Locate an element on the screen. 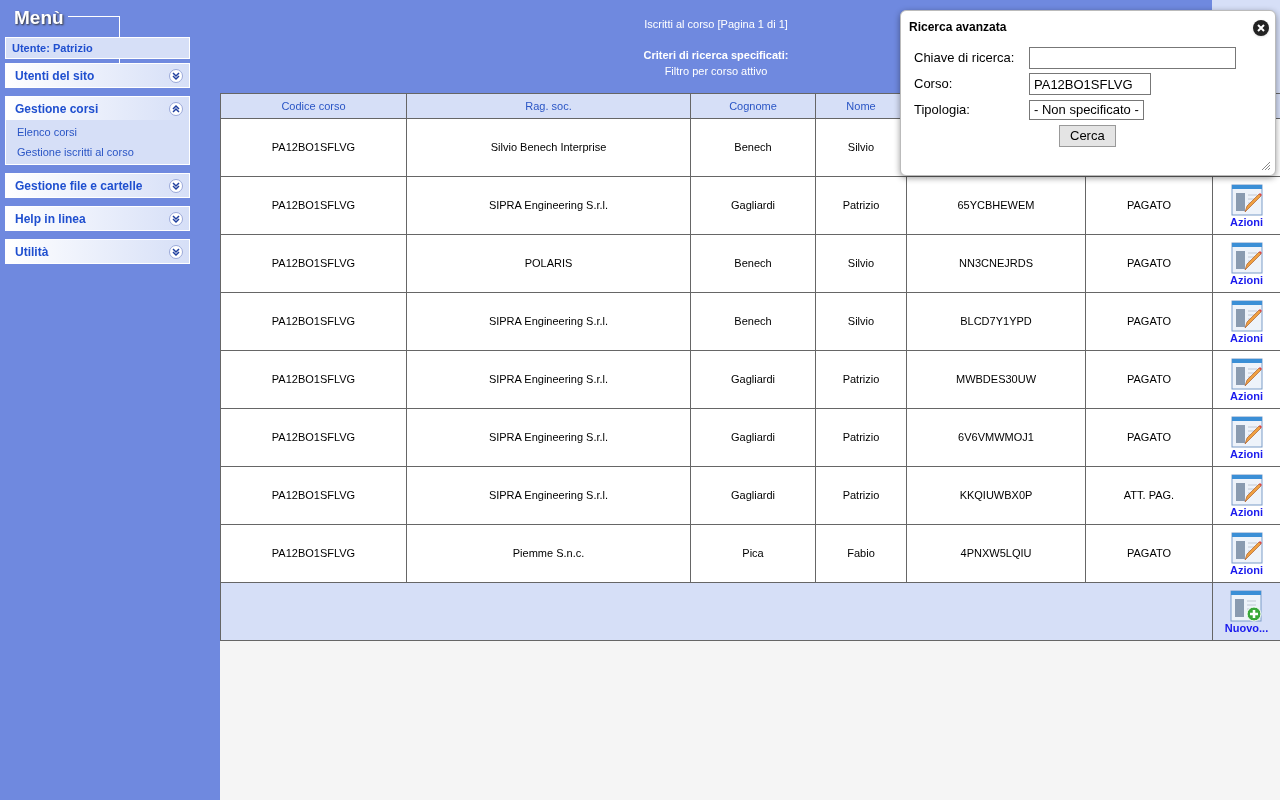 The width and height of the screenshot is (1280, 800). field-label: Corso: is located at coordinates (934, 84).